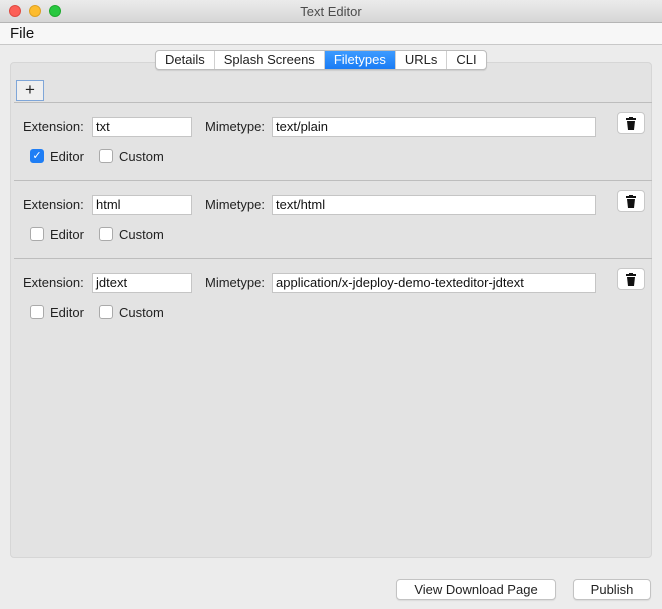 Image resolution: width=662 pixels, height=609 pixels. What do you see at coordinates (142, 127) in the screenshot?
I see `extension-input: txt` at bounding box center [142, 127].